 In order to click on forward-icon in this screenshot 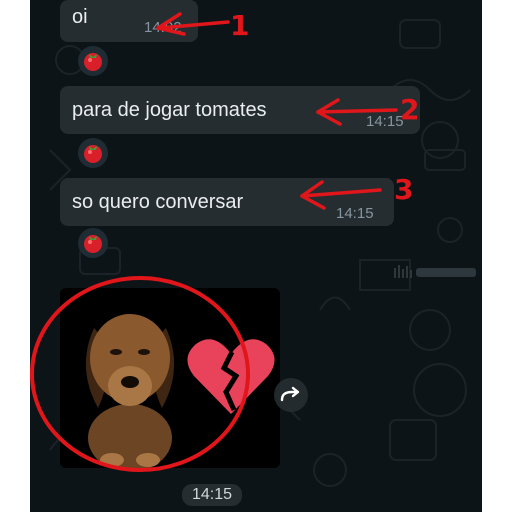, I will do `click(290, 394)`.